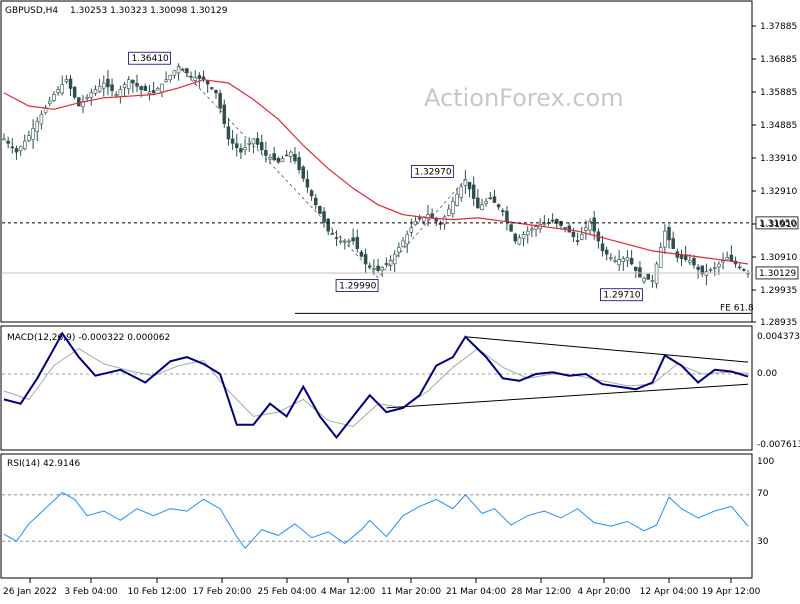  What do you see at coordinates (778, 126) in the screenshot?
I see `price-y-tick-label: 1.34885` at bounding box center [778, 126].